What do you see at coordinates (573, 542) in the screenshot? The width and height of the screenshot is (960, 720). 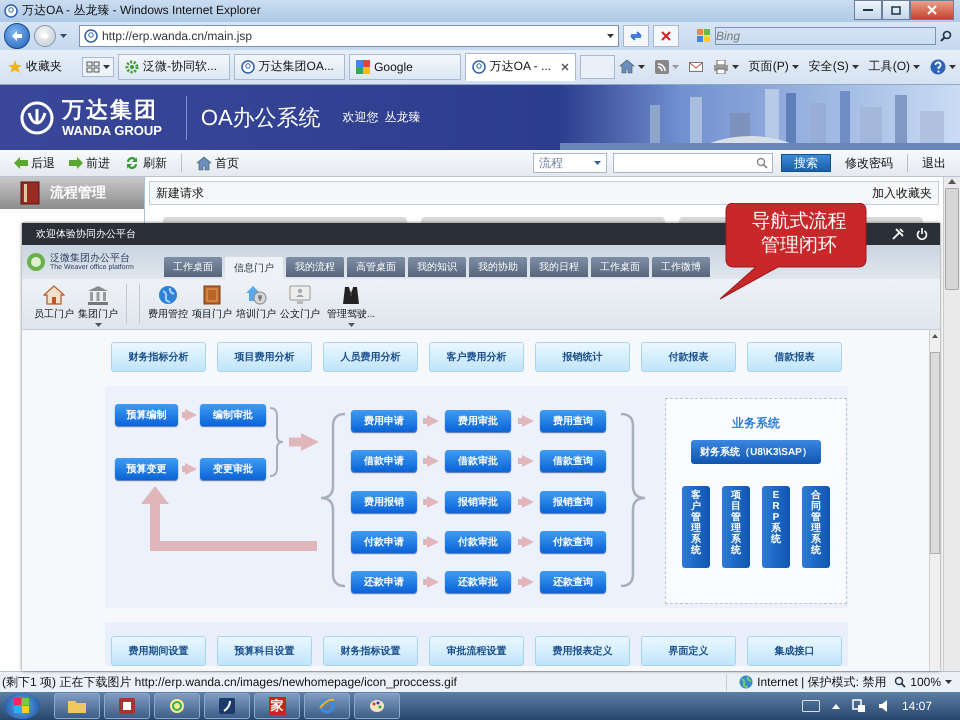 I see `process-node: 付款查询` at bounding box center [573, 542].